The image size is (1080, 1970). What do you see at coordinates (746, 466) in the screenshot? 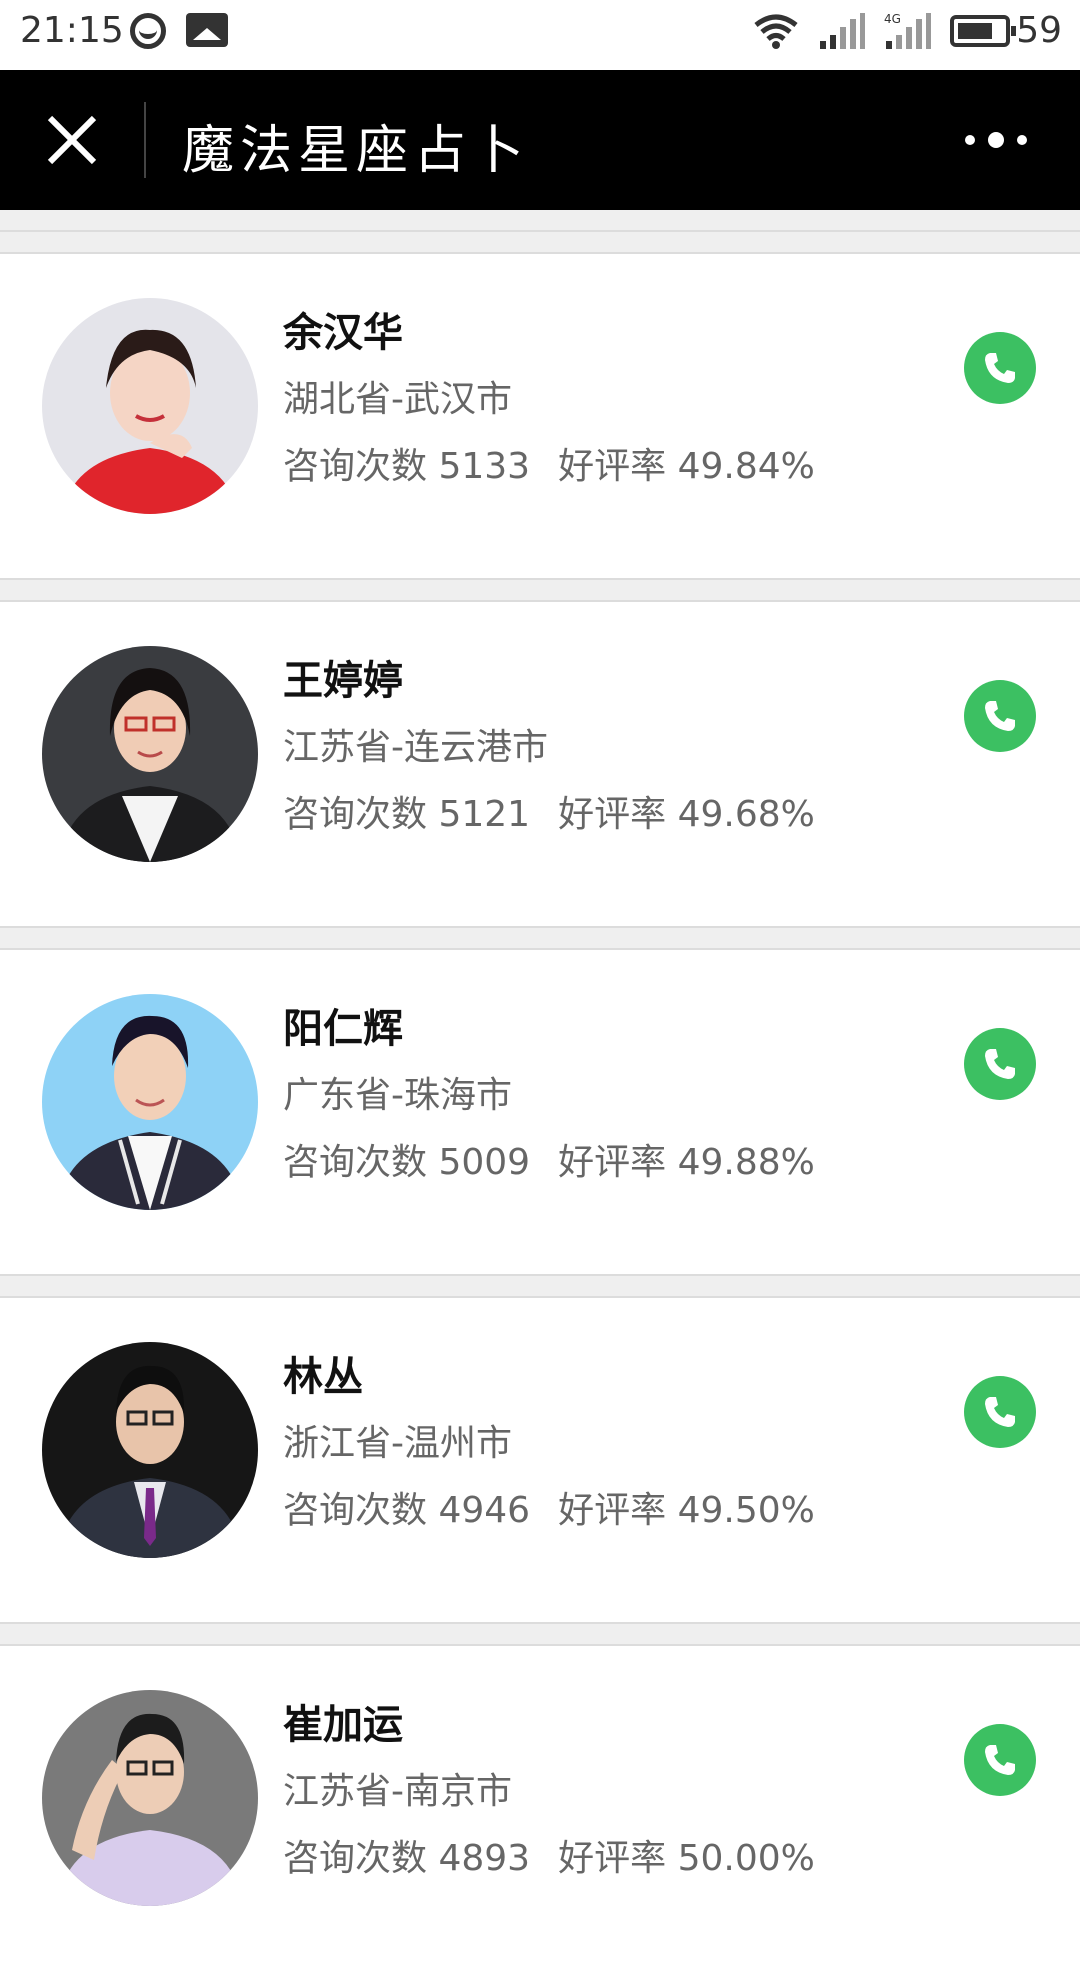
I see `rating-value: 49.84%` at bounding box center [746, 466].